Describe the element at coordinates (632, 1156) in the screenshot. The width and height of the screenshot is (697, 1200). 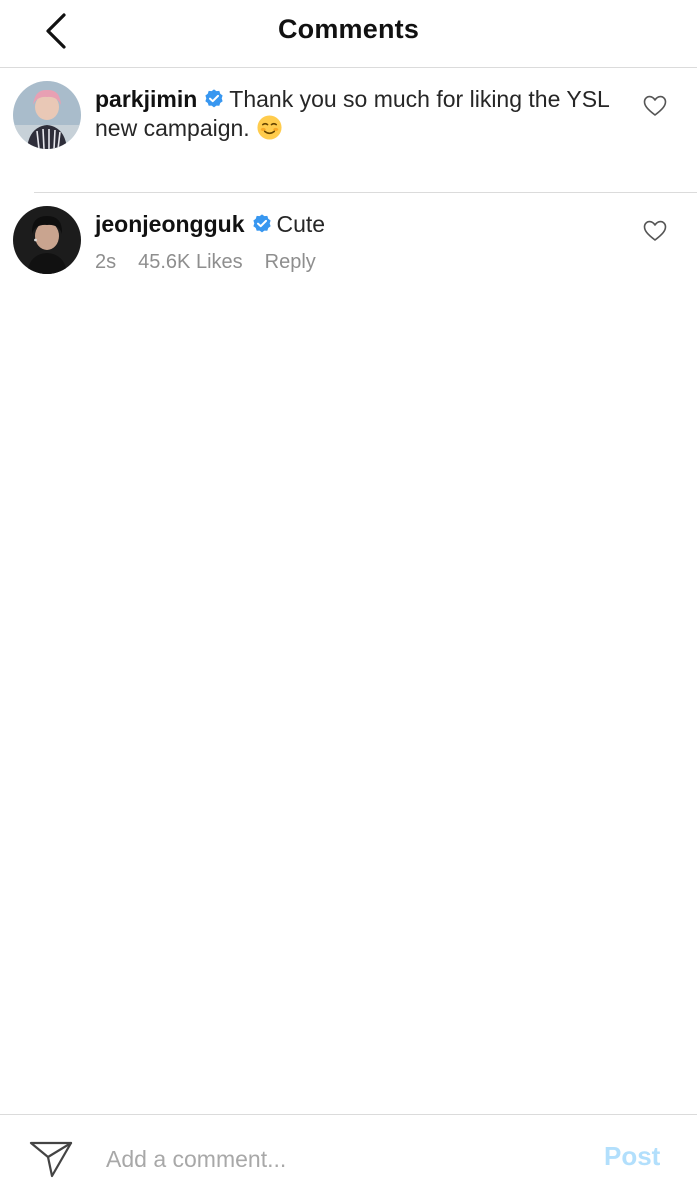
I see `post-button: Post` at that location.